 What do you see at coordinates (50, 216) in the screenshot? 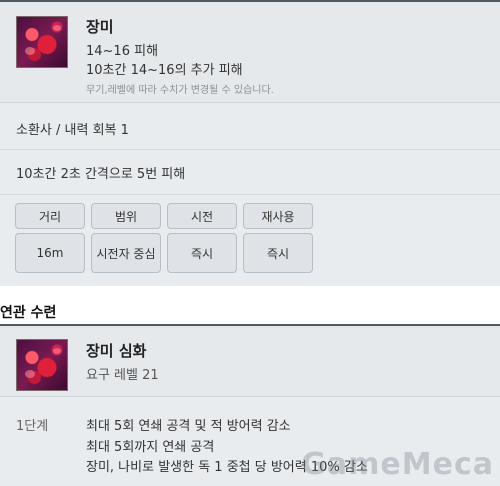
I see `stat-header-range: 거리` at bounding box center [50, 216].